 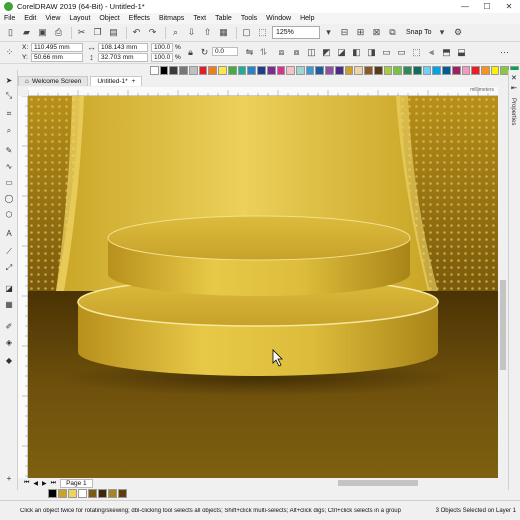 I want to click on page-tab: Page 1, so click(x=76, y=483).